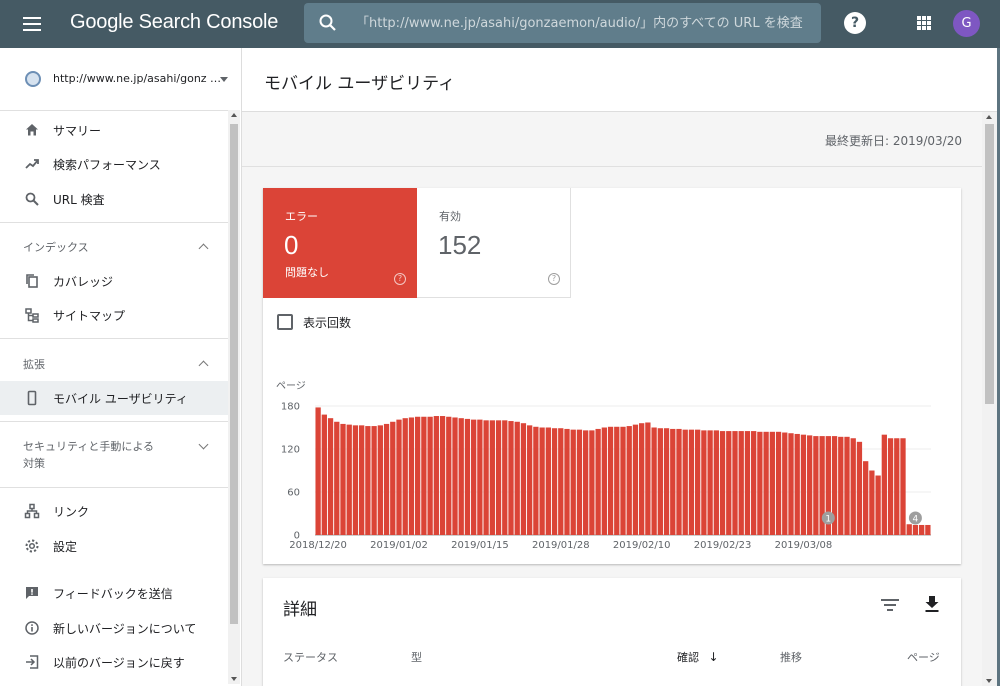 The width and height of the screenshot is (1000, 686). I want to click on chevron-up-icon, so click(203, 365).